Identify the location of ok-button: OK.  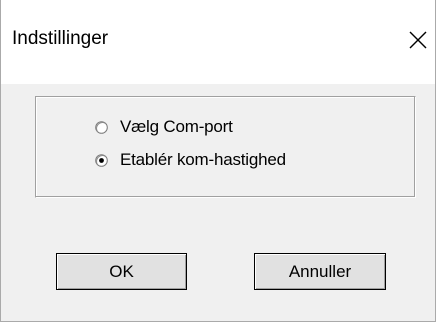
(121, 271).